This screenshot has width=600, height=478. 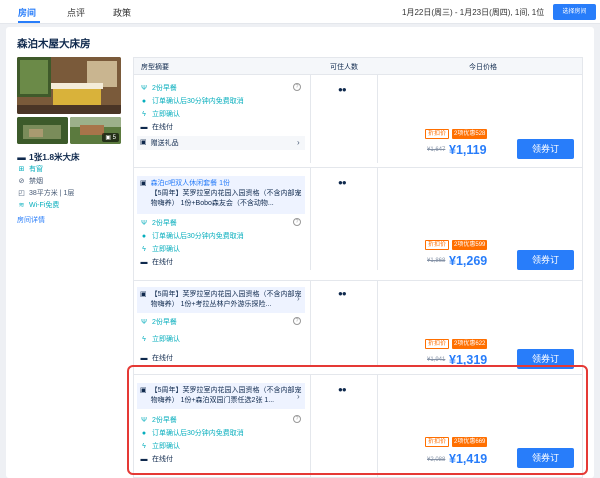 What do you see at coordinates (21, 169) in the screenshot?
I see `window-icon: ⊞` at bounding box center [21, 169].